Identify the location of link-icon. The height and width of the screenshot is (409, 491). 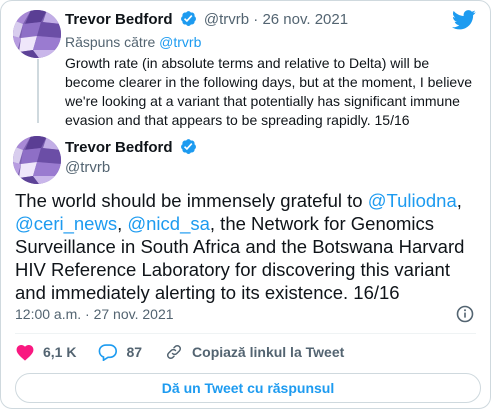
(174, 352).